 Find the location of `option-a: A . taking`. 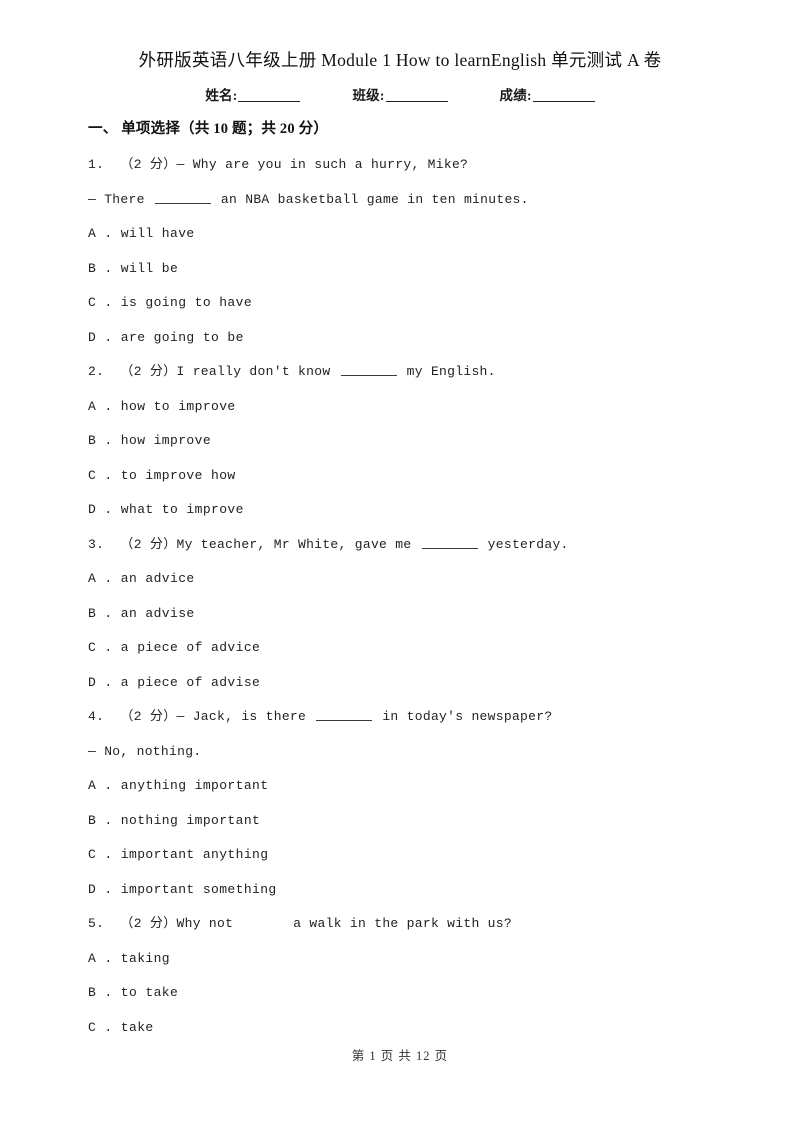

option-a: A . taking is located at coordinates (418, 958).